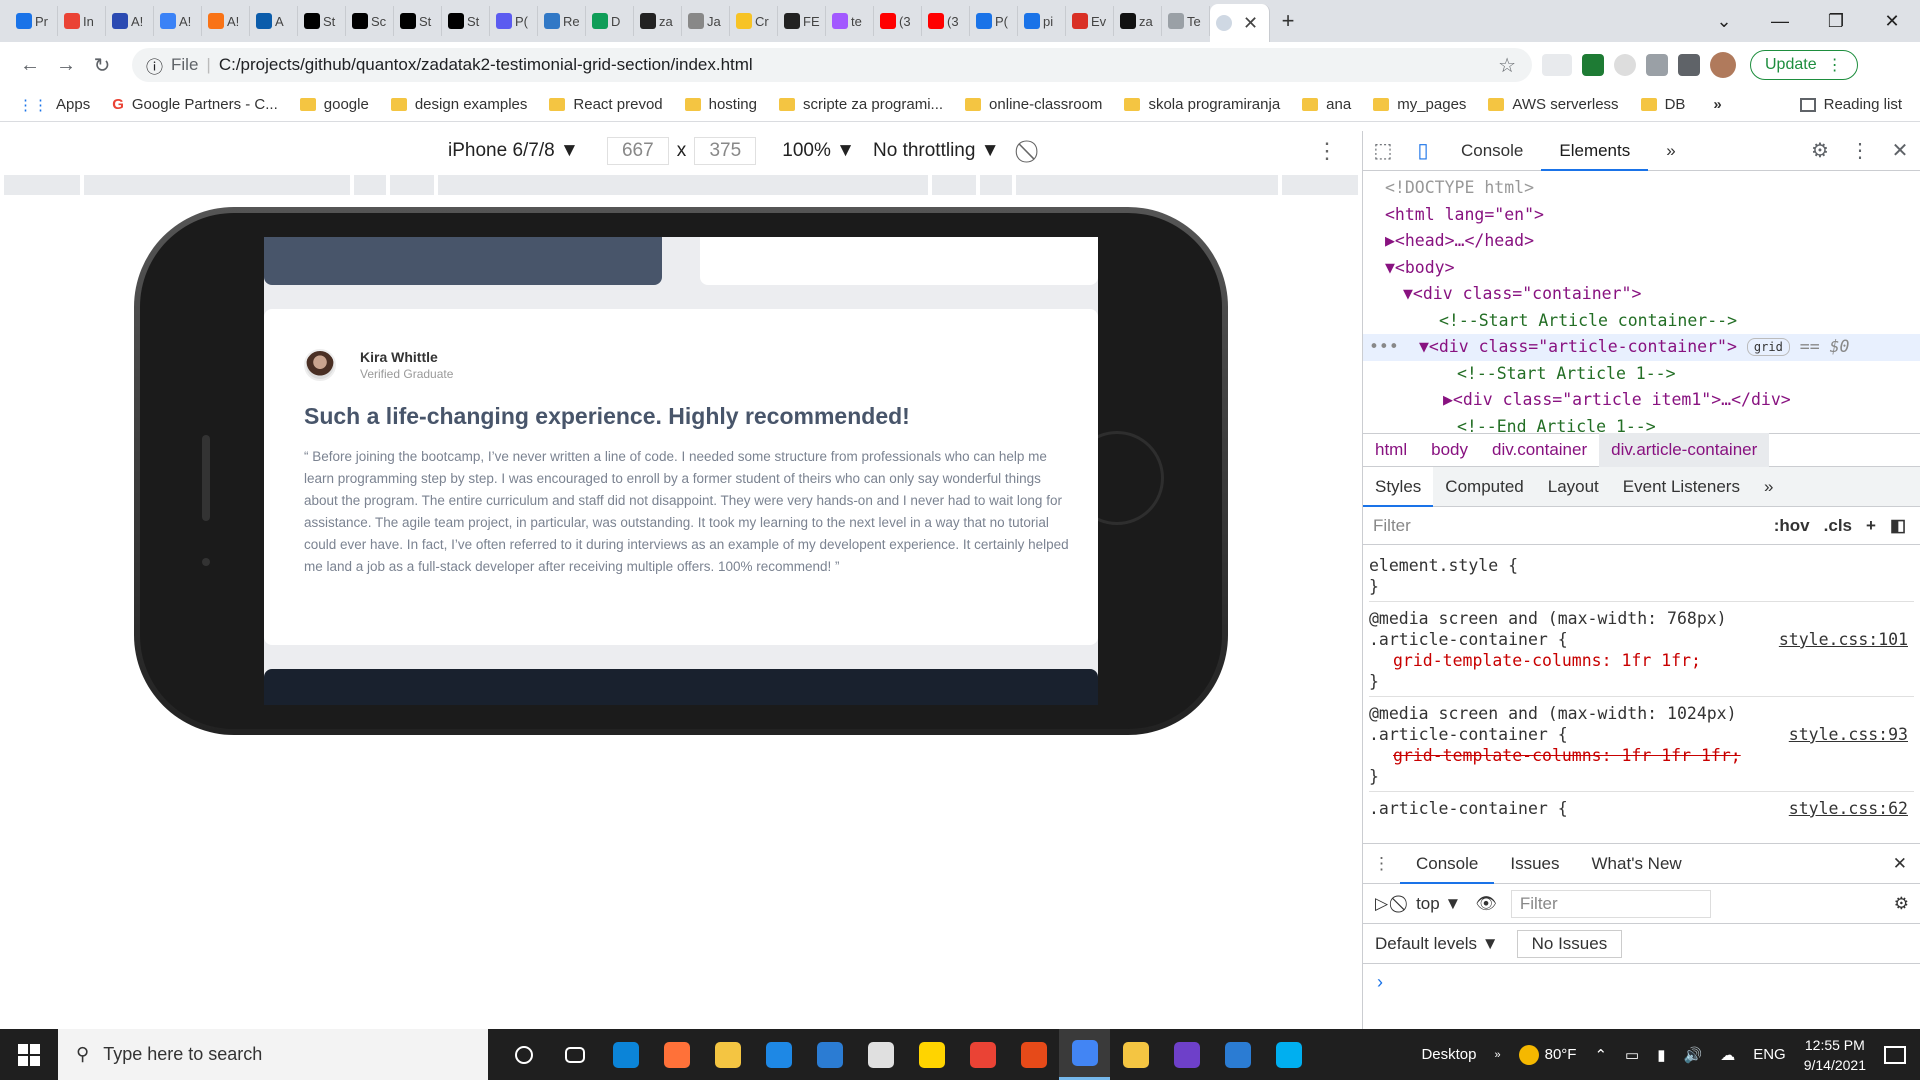 Image resolution: width=1920 pixels, height=1080 pixels. Describe the element at coordinates (513, 151) in the screenshot. I see `device-select: iPhone 6/7/8 ▼` at that location.